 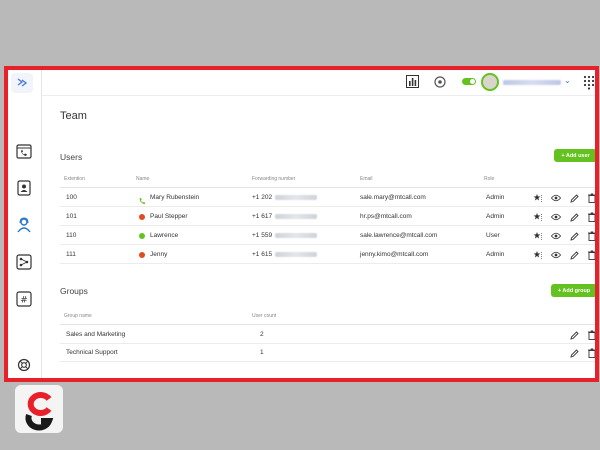 What do you see at coordinates (393, 197) in the screenshot?
I see `row-email: sale.mary@mtcall.com` at bounding box center [393, 197].